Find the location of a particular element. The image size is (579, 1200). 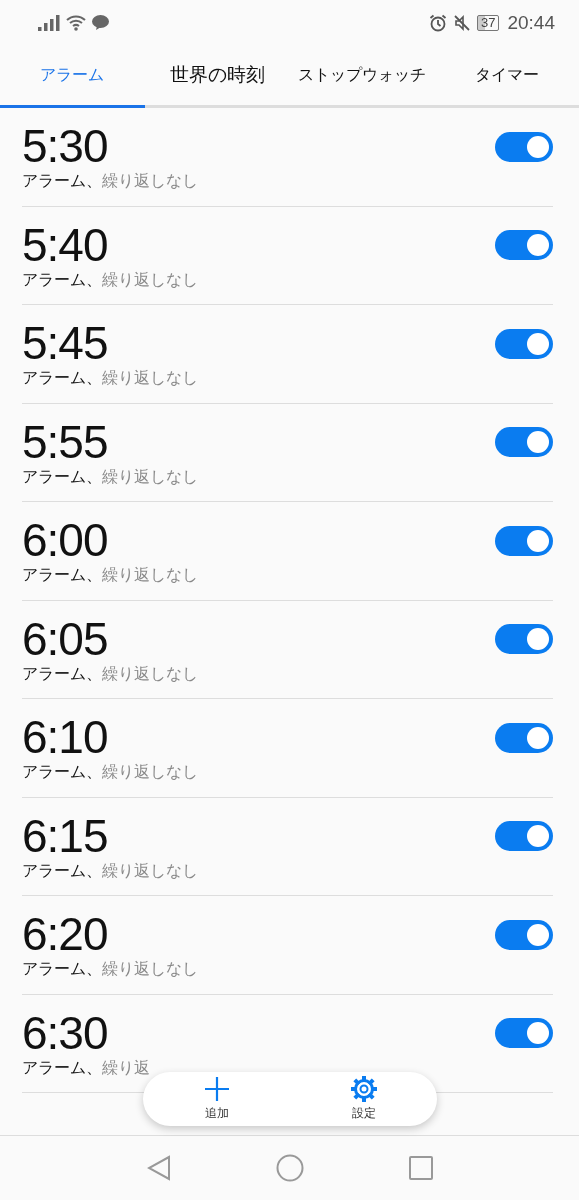

home-icon is located at coordinates (289, 1168).